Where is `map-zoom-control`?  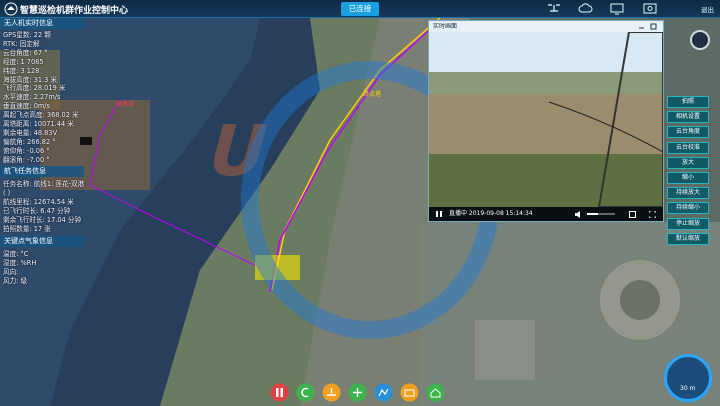 map-zoom-control is located at coordinates (688, 378).